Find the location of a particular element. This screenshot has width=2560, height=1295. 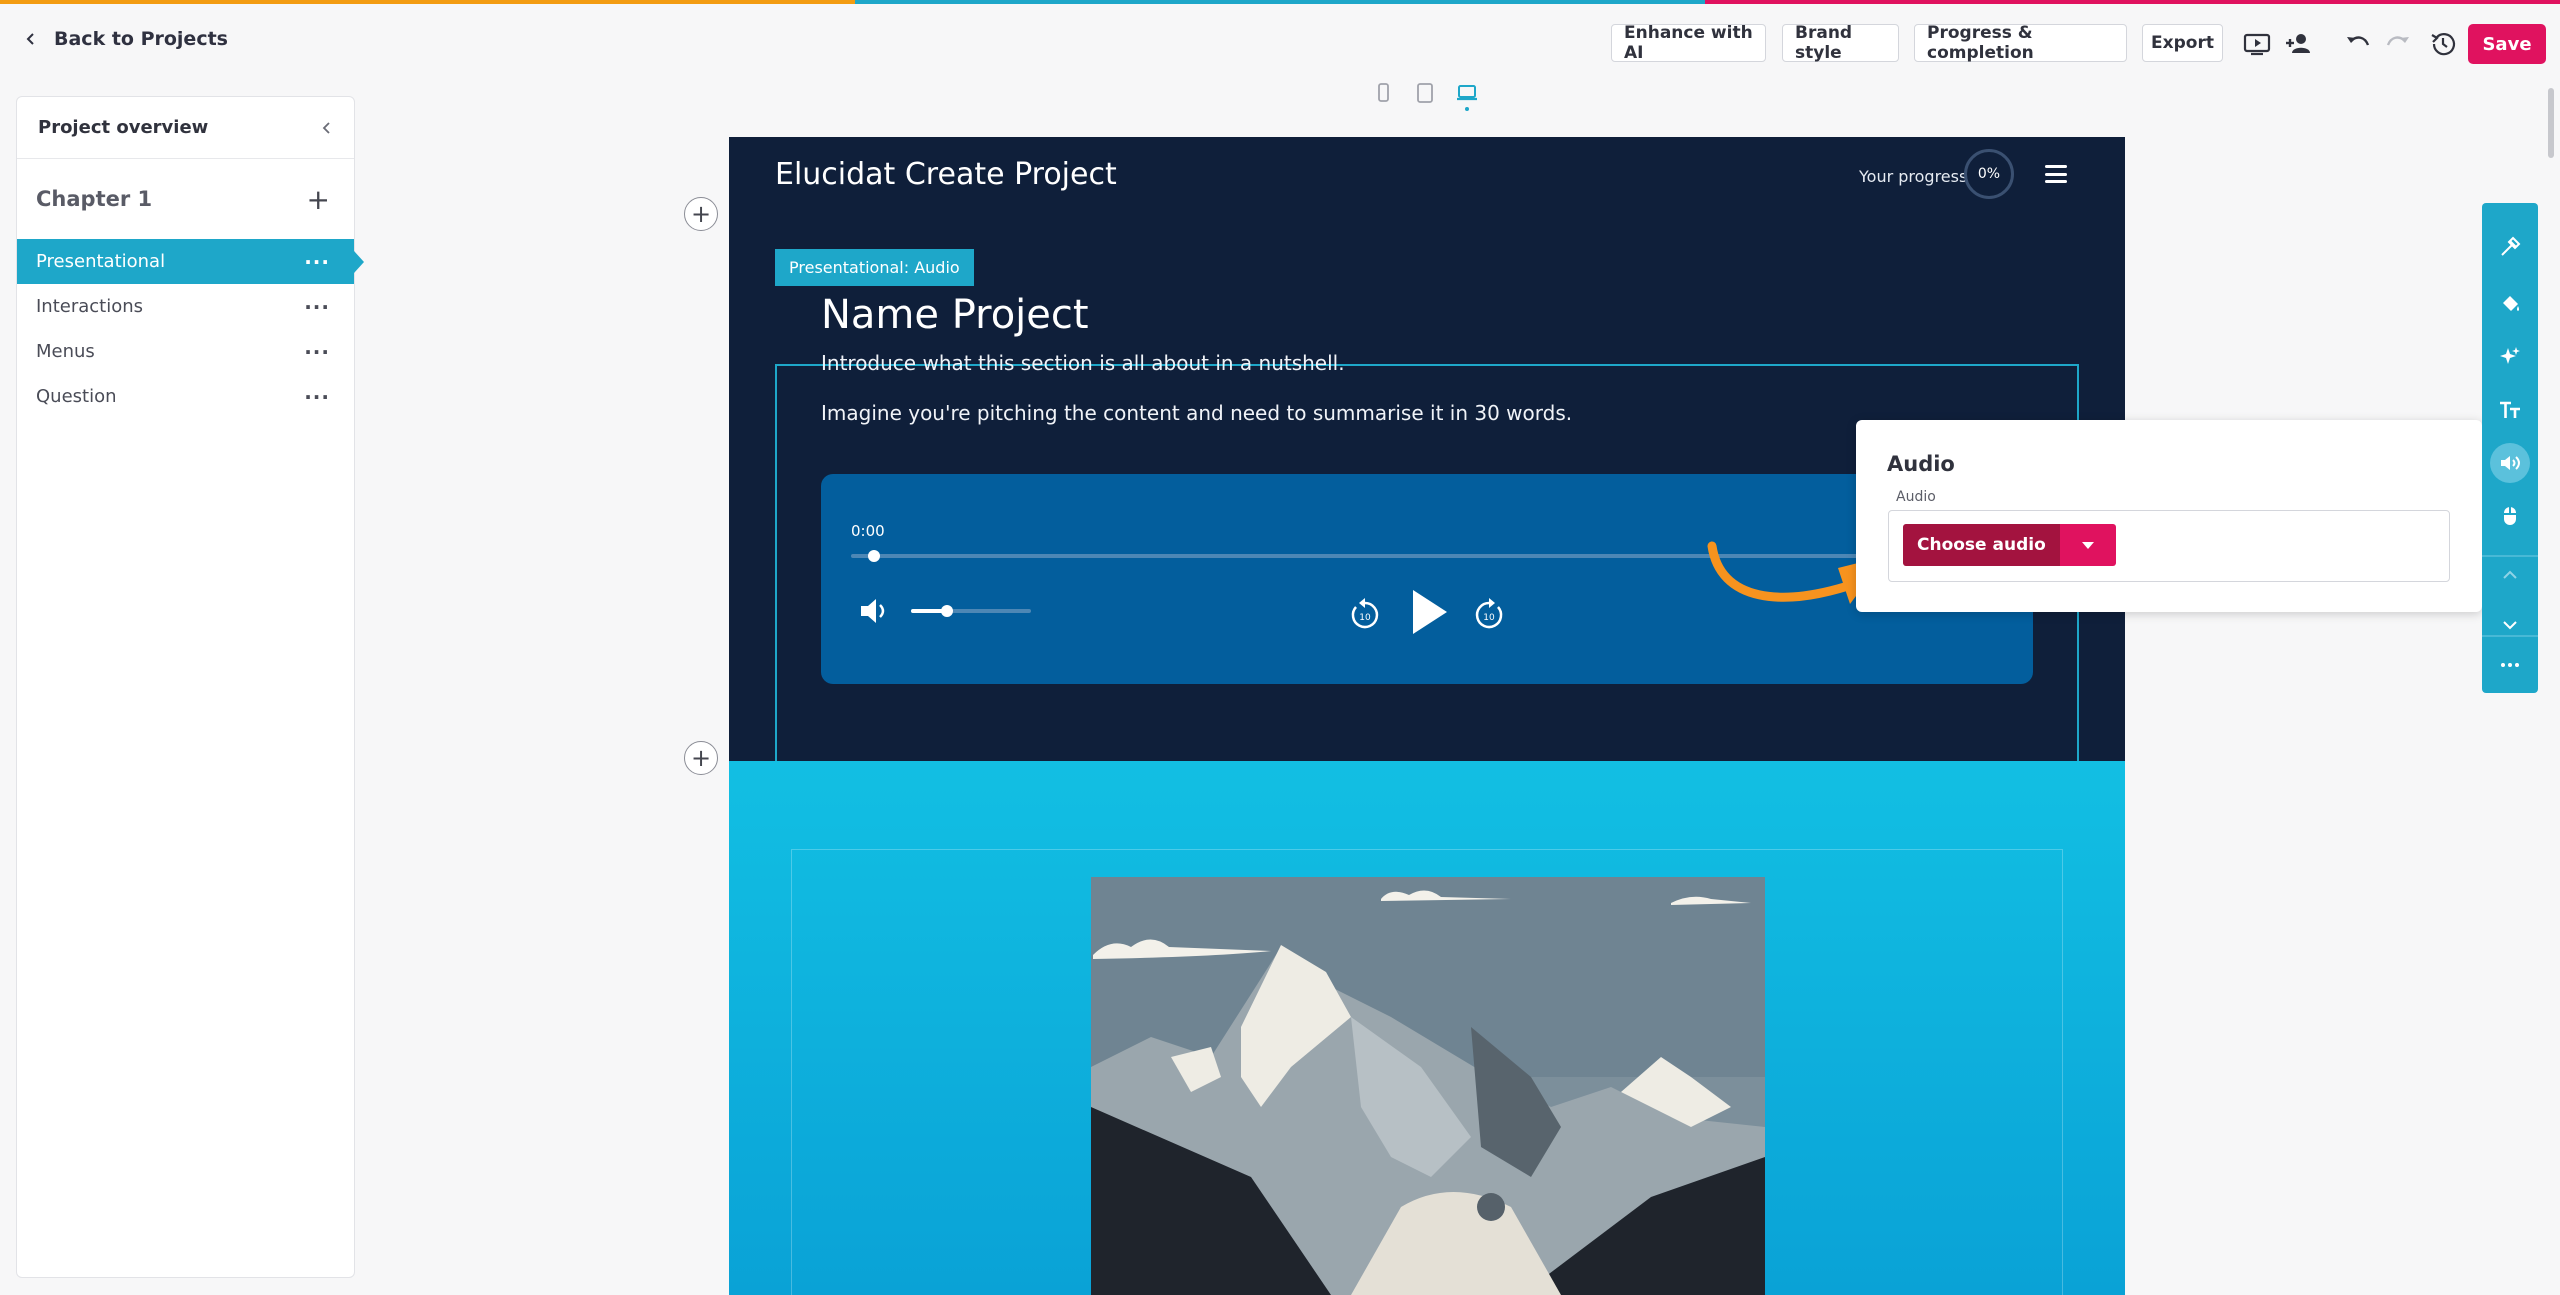

tablet-icon is located at coordinates (1425, 93).